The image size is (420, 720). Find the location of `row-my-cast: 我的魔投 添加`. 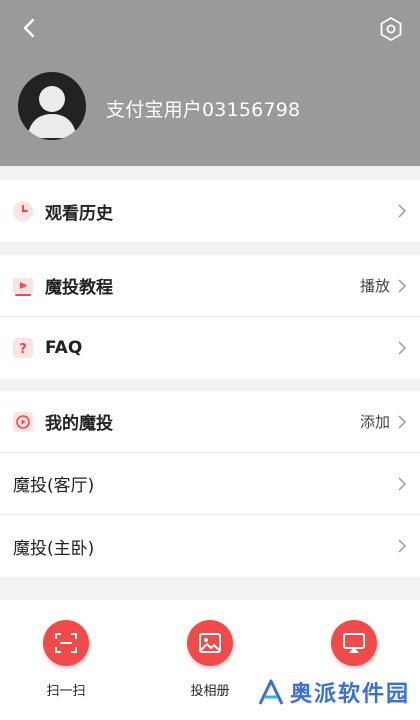

row-my-cast: 我的魔投 添加 is located at coordinates (210, 422).